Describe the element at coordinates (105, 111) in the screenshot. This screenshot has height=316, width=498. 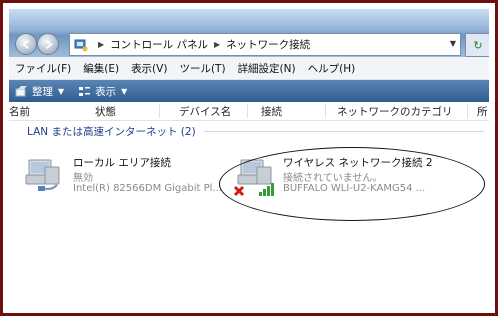
I see `column-status: 状態` at that location.